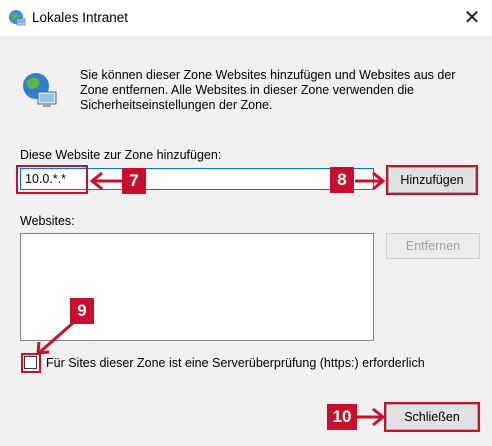 This screenshot has width=492, height=446. I want to click on site-url-input, so click(197, 179).